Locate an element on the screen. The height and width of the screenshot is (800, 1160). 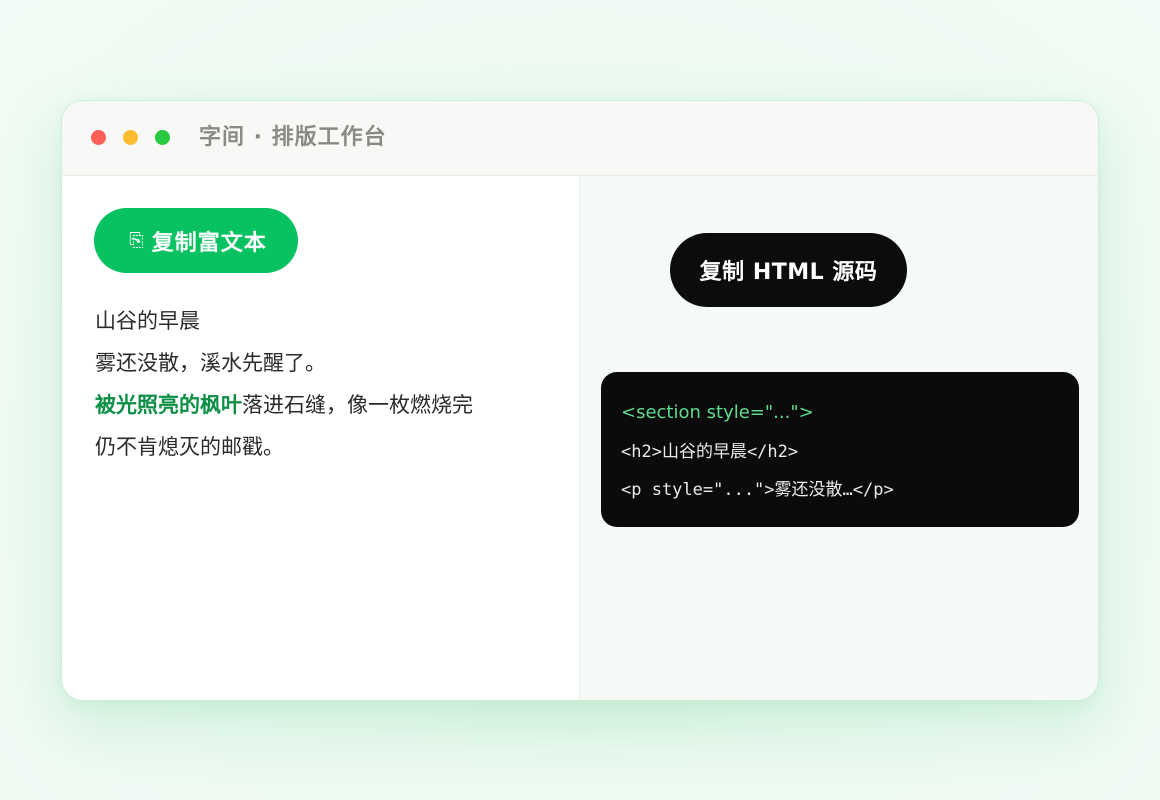
code-line-section: <section style="..."> is located at coordinates (717, 412).